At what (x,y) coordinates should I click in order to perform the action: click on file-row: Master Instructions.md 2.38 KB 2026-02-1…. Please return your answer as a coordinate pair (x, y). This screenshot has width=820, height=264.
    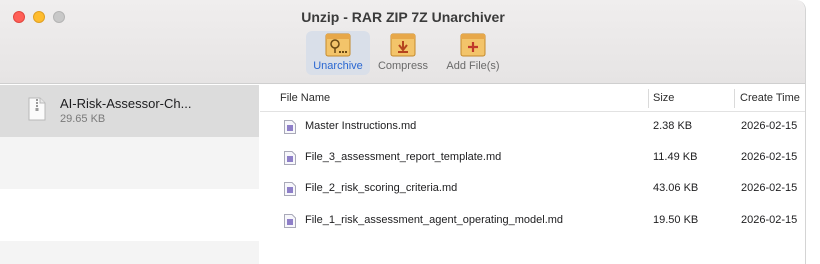
    Looking at the image, I should click on (532, 127).